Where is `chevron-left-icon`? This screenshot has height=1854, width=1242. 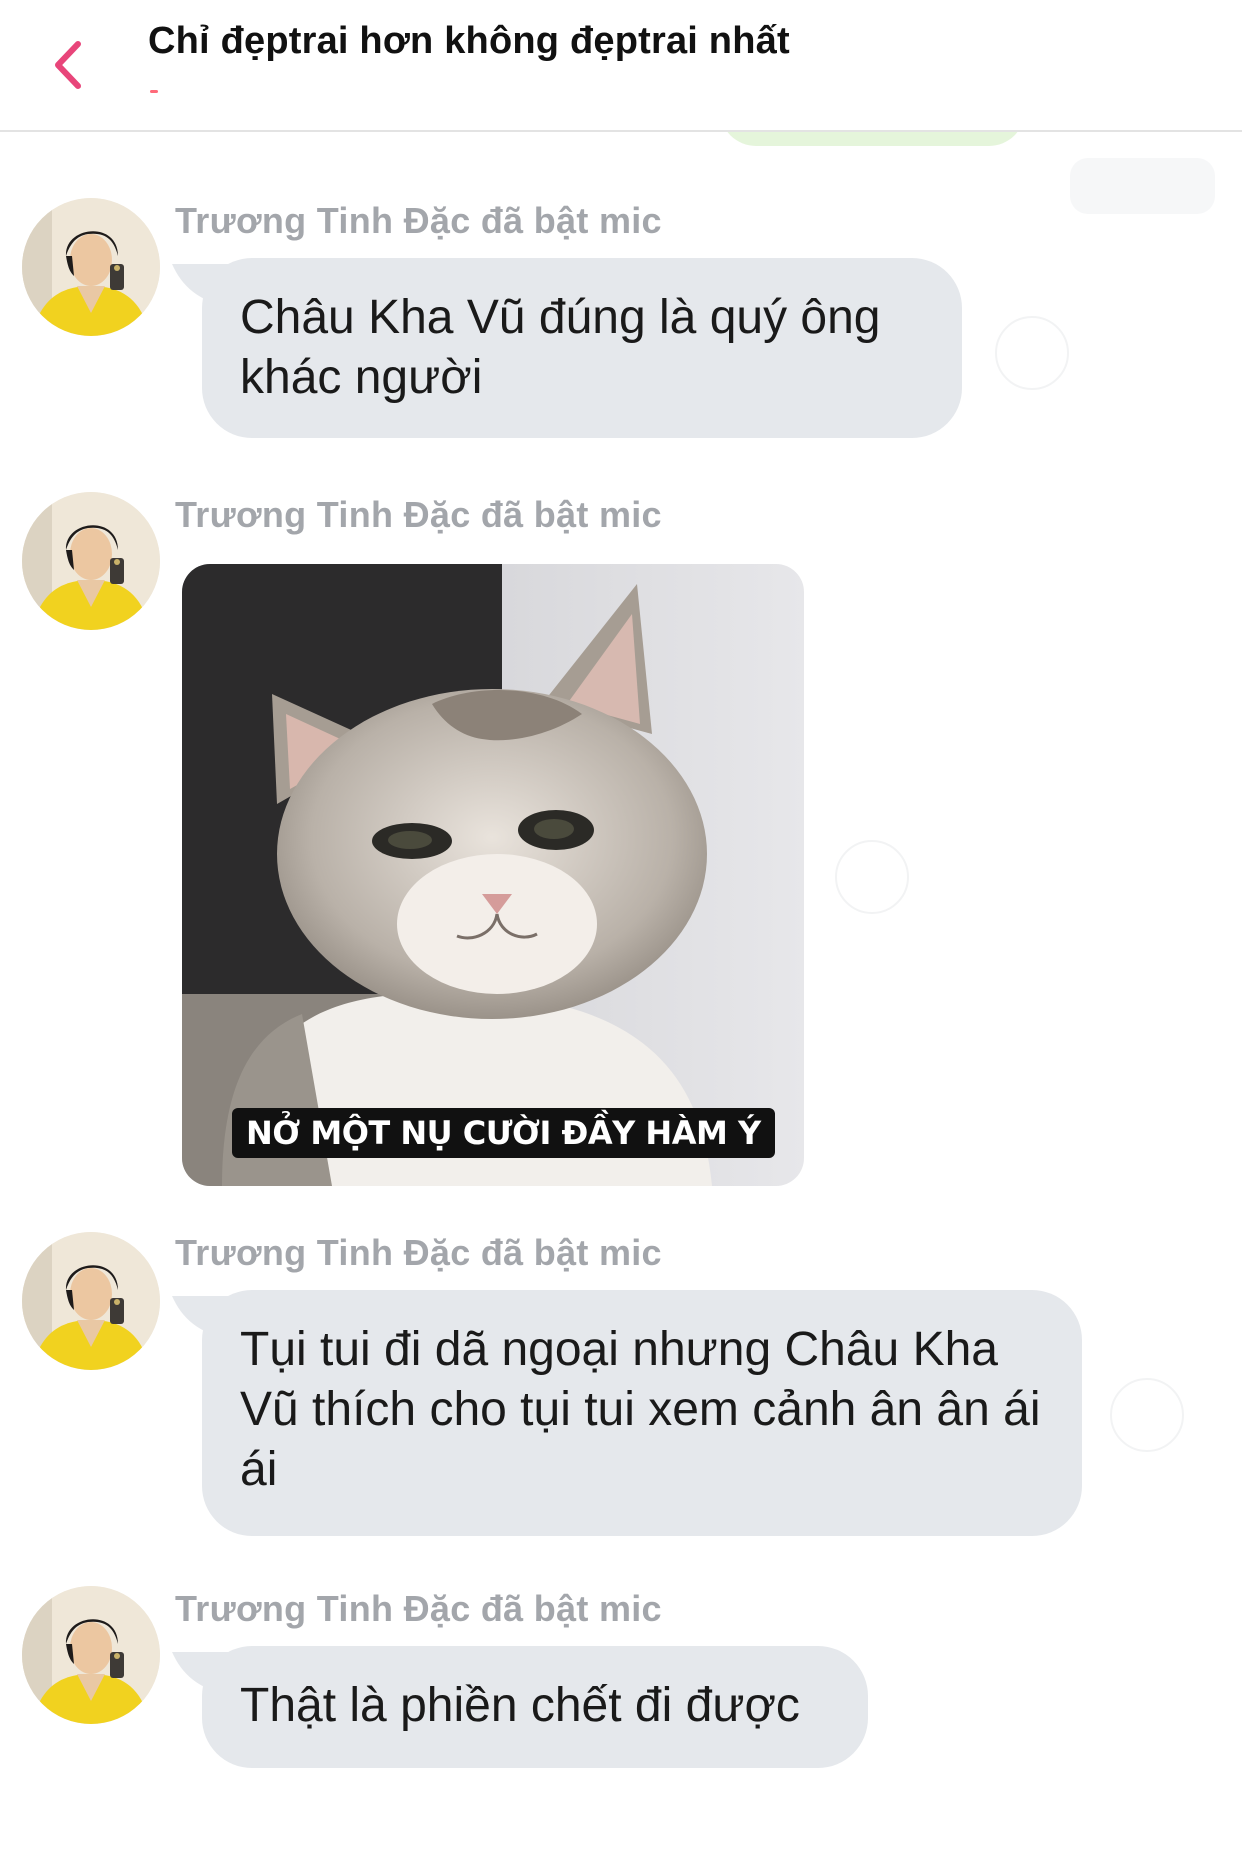 chevron-left-icon is located at coordinates (68, 65).